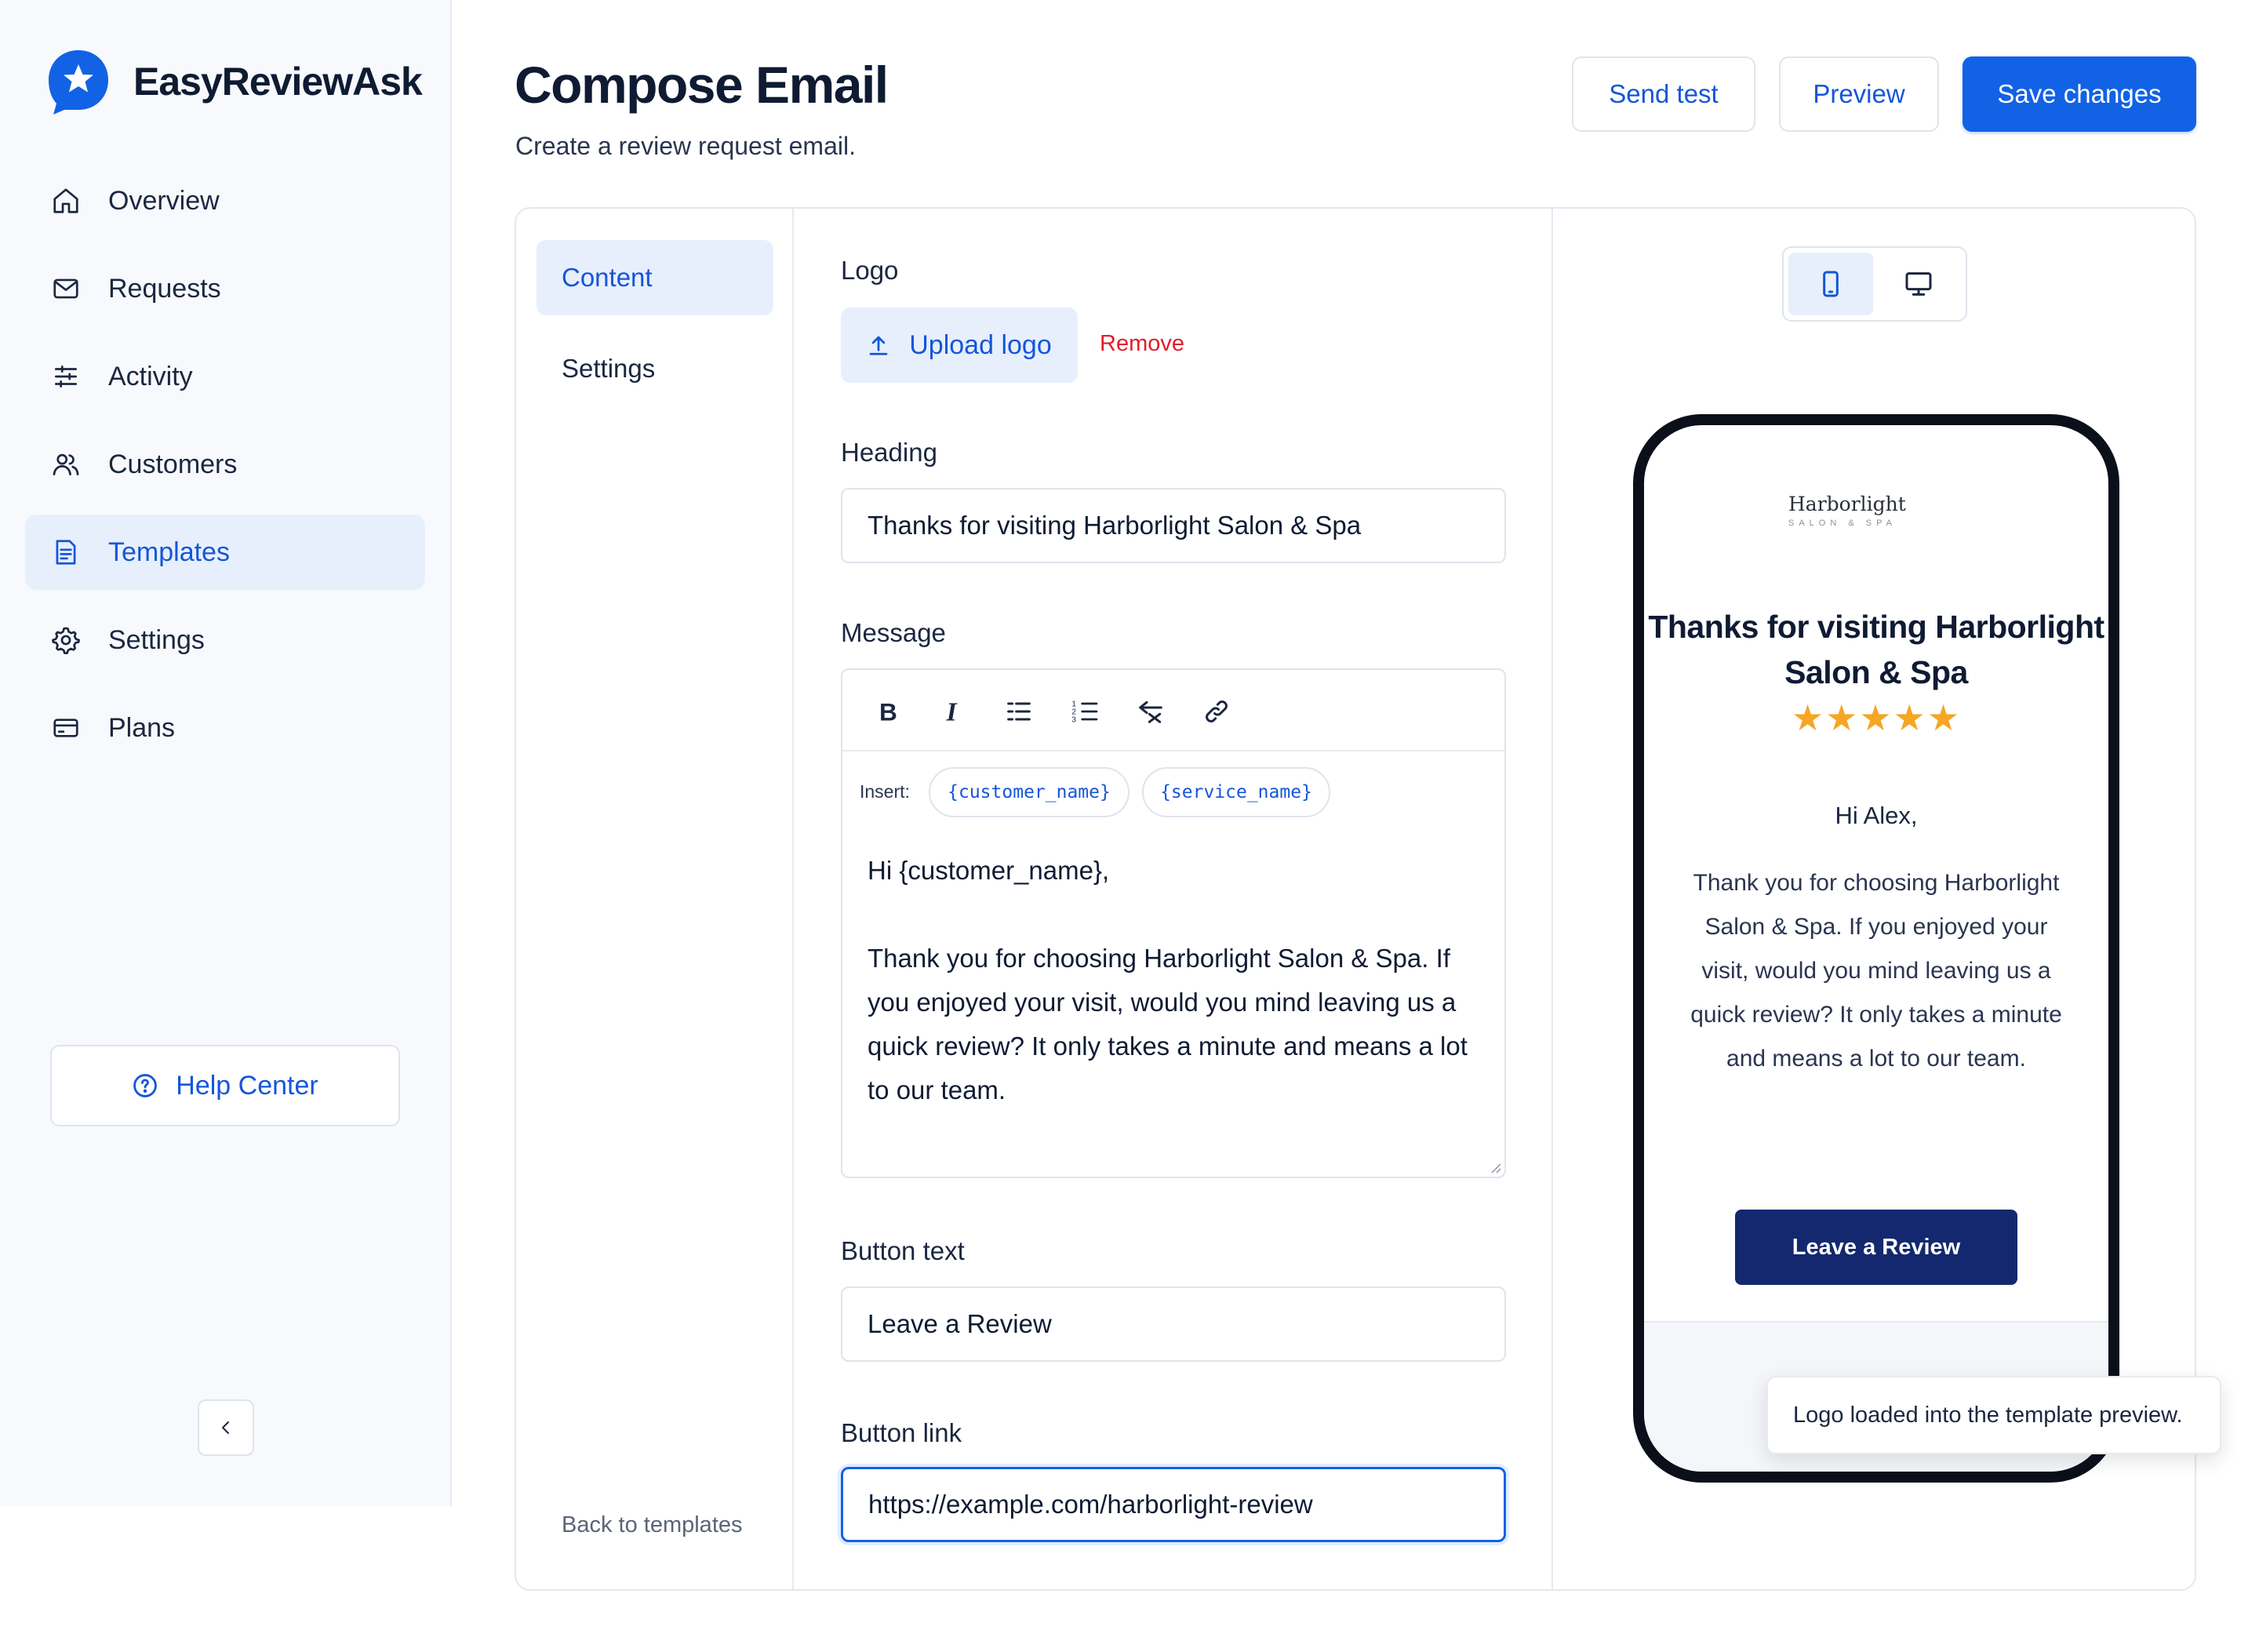  I want to click on italic-icon: I, so click(953, 712).